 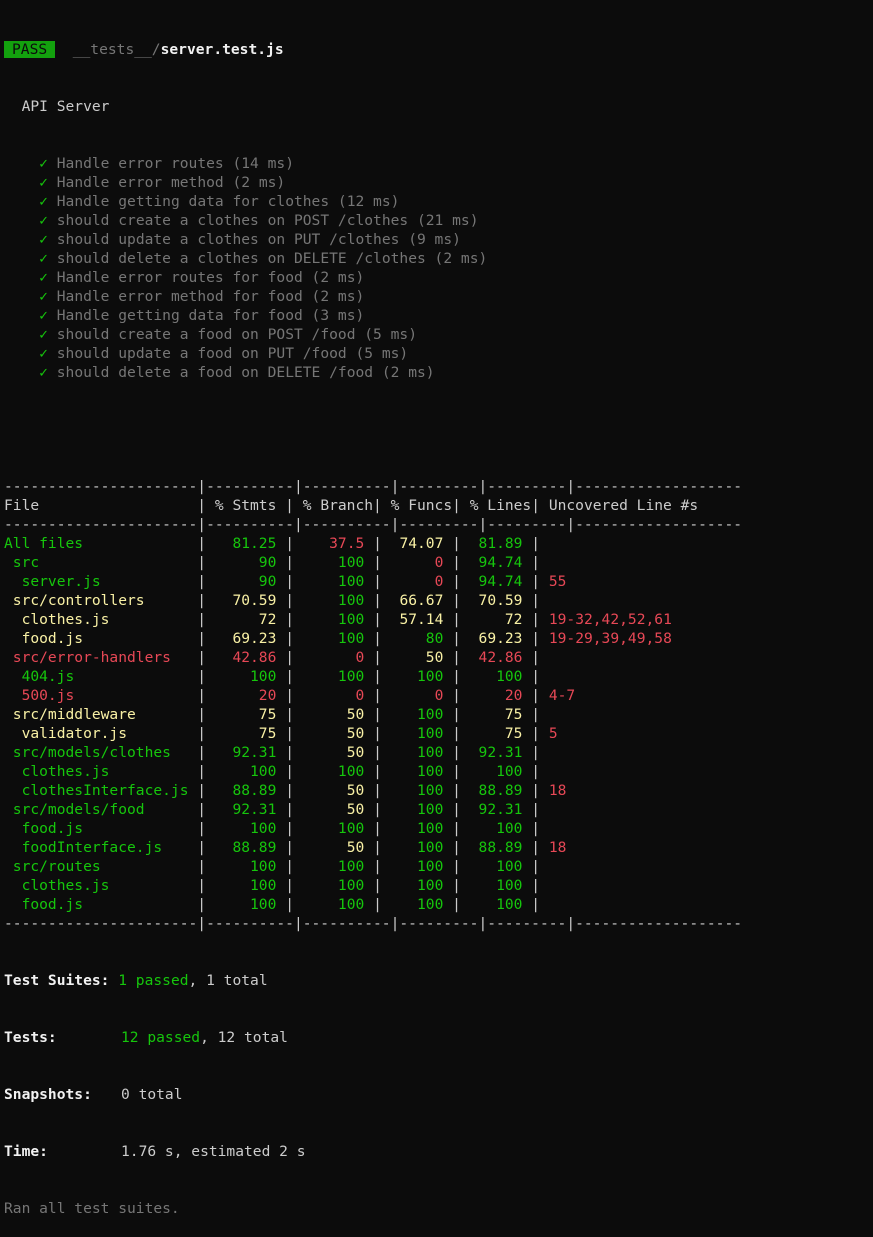 I want to click on suite-name: API Server, so click(x=65, y=106).